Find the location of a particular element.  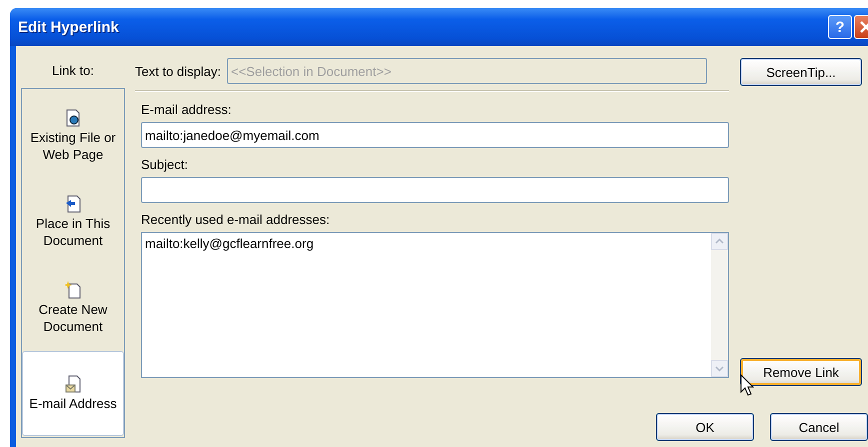

scroll-up-icon is located at coordinates (719, 241).